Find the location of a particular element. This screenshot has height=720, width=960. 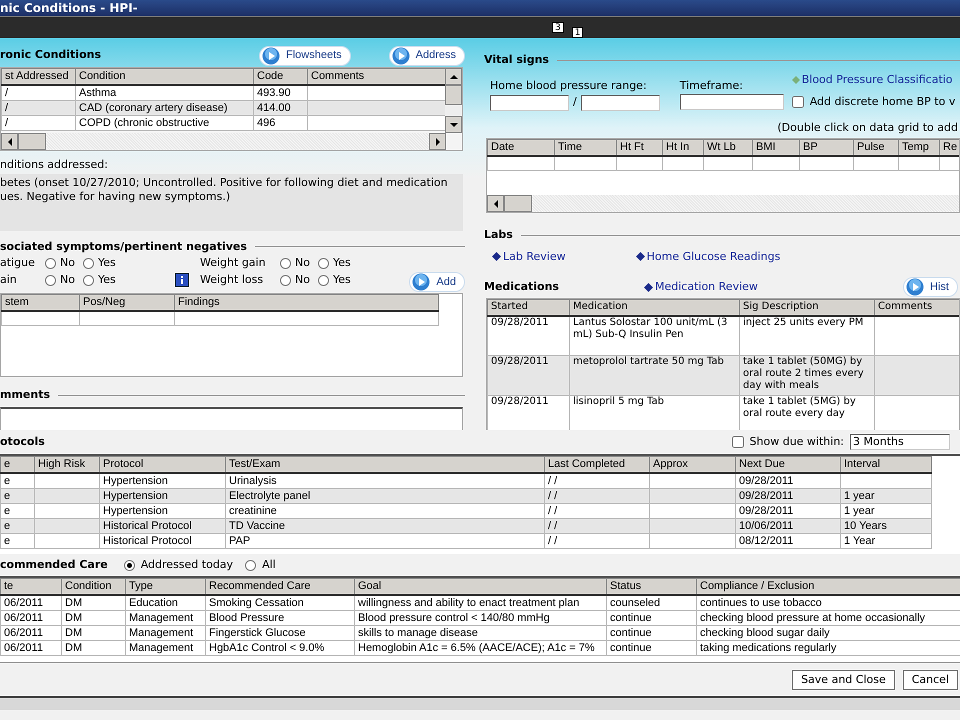

column-header: Wt Lb is located at coordinates (728, 148).